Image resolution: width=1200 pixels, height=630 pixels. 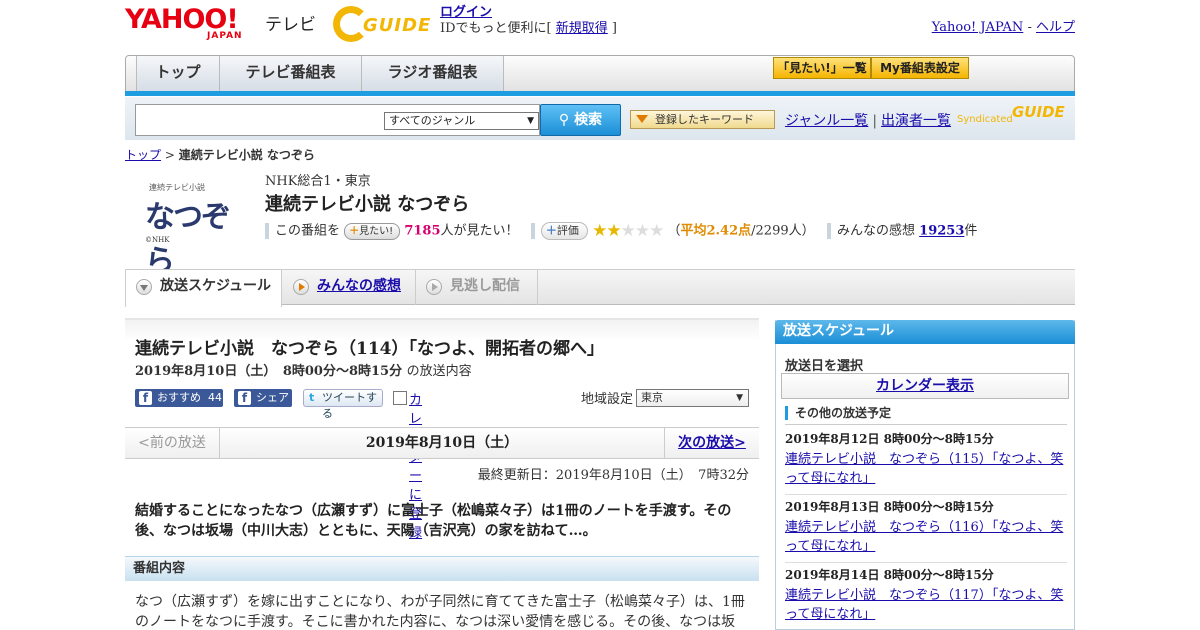 What do you see at coordinates (926, 537) in the screenshot?
I see `schedule-item-link: 連続テレビ小説 なつぞら（116）「なつよ、笑って母になれ」` at bounding box center [926, 537].